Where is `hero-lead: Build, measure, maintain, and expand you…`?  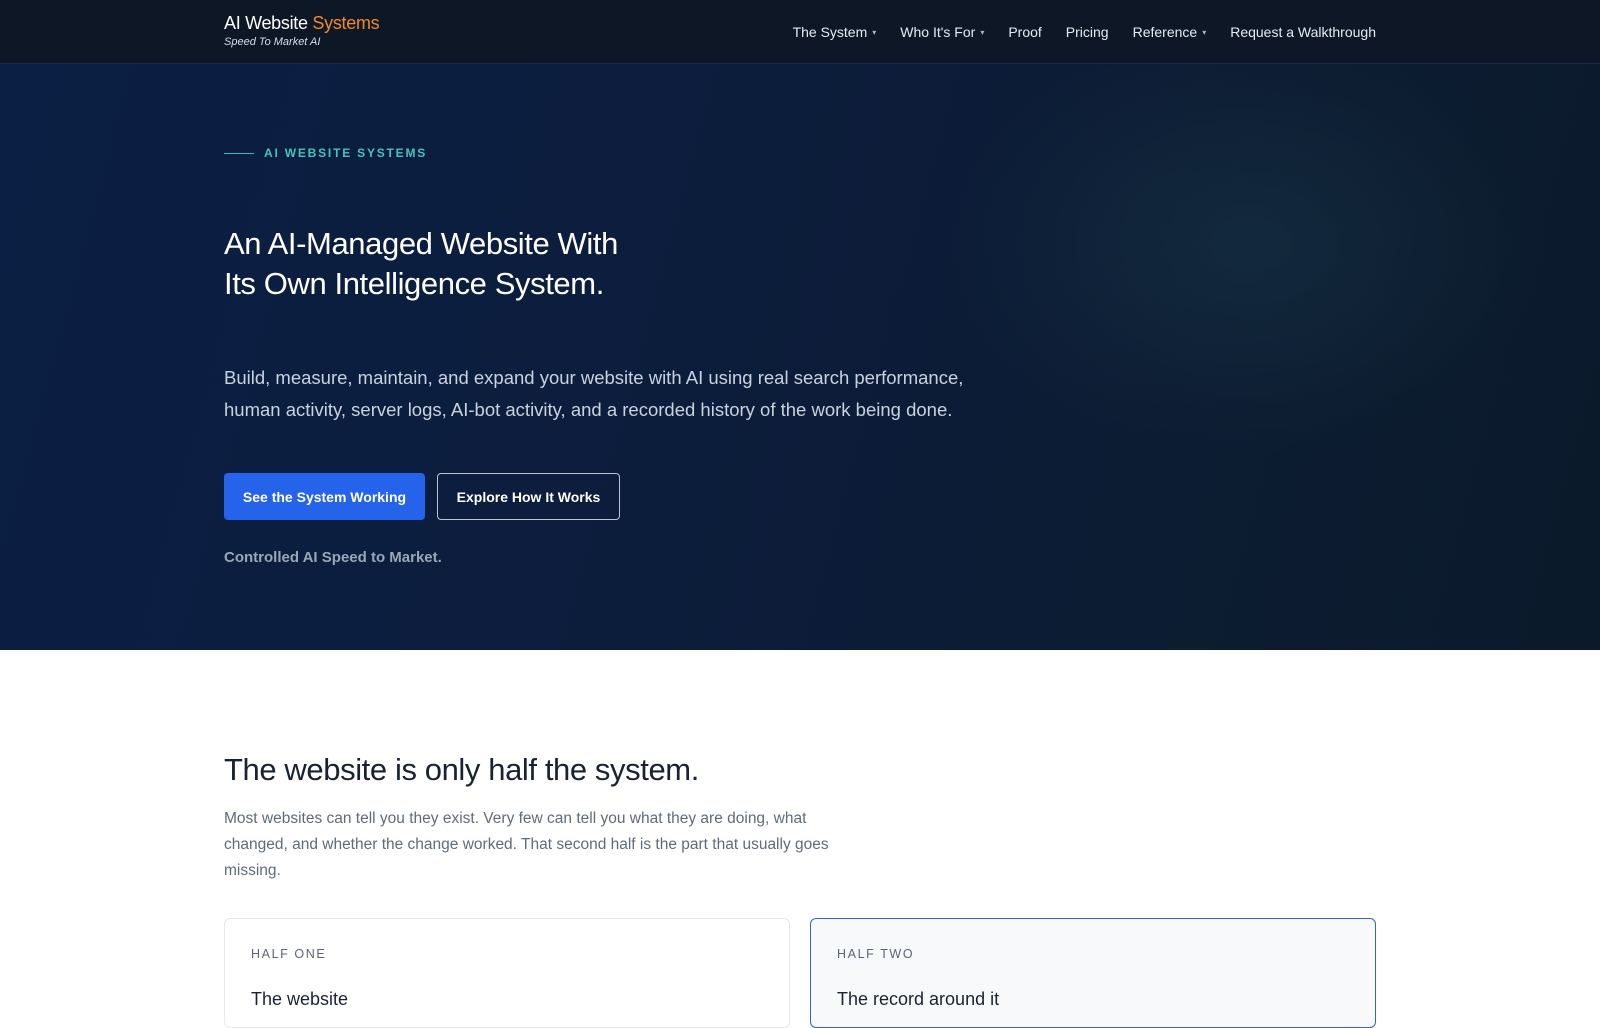 hero-lead: Build, measure, maintain, and expand you… is located at coordinates (594, 393).